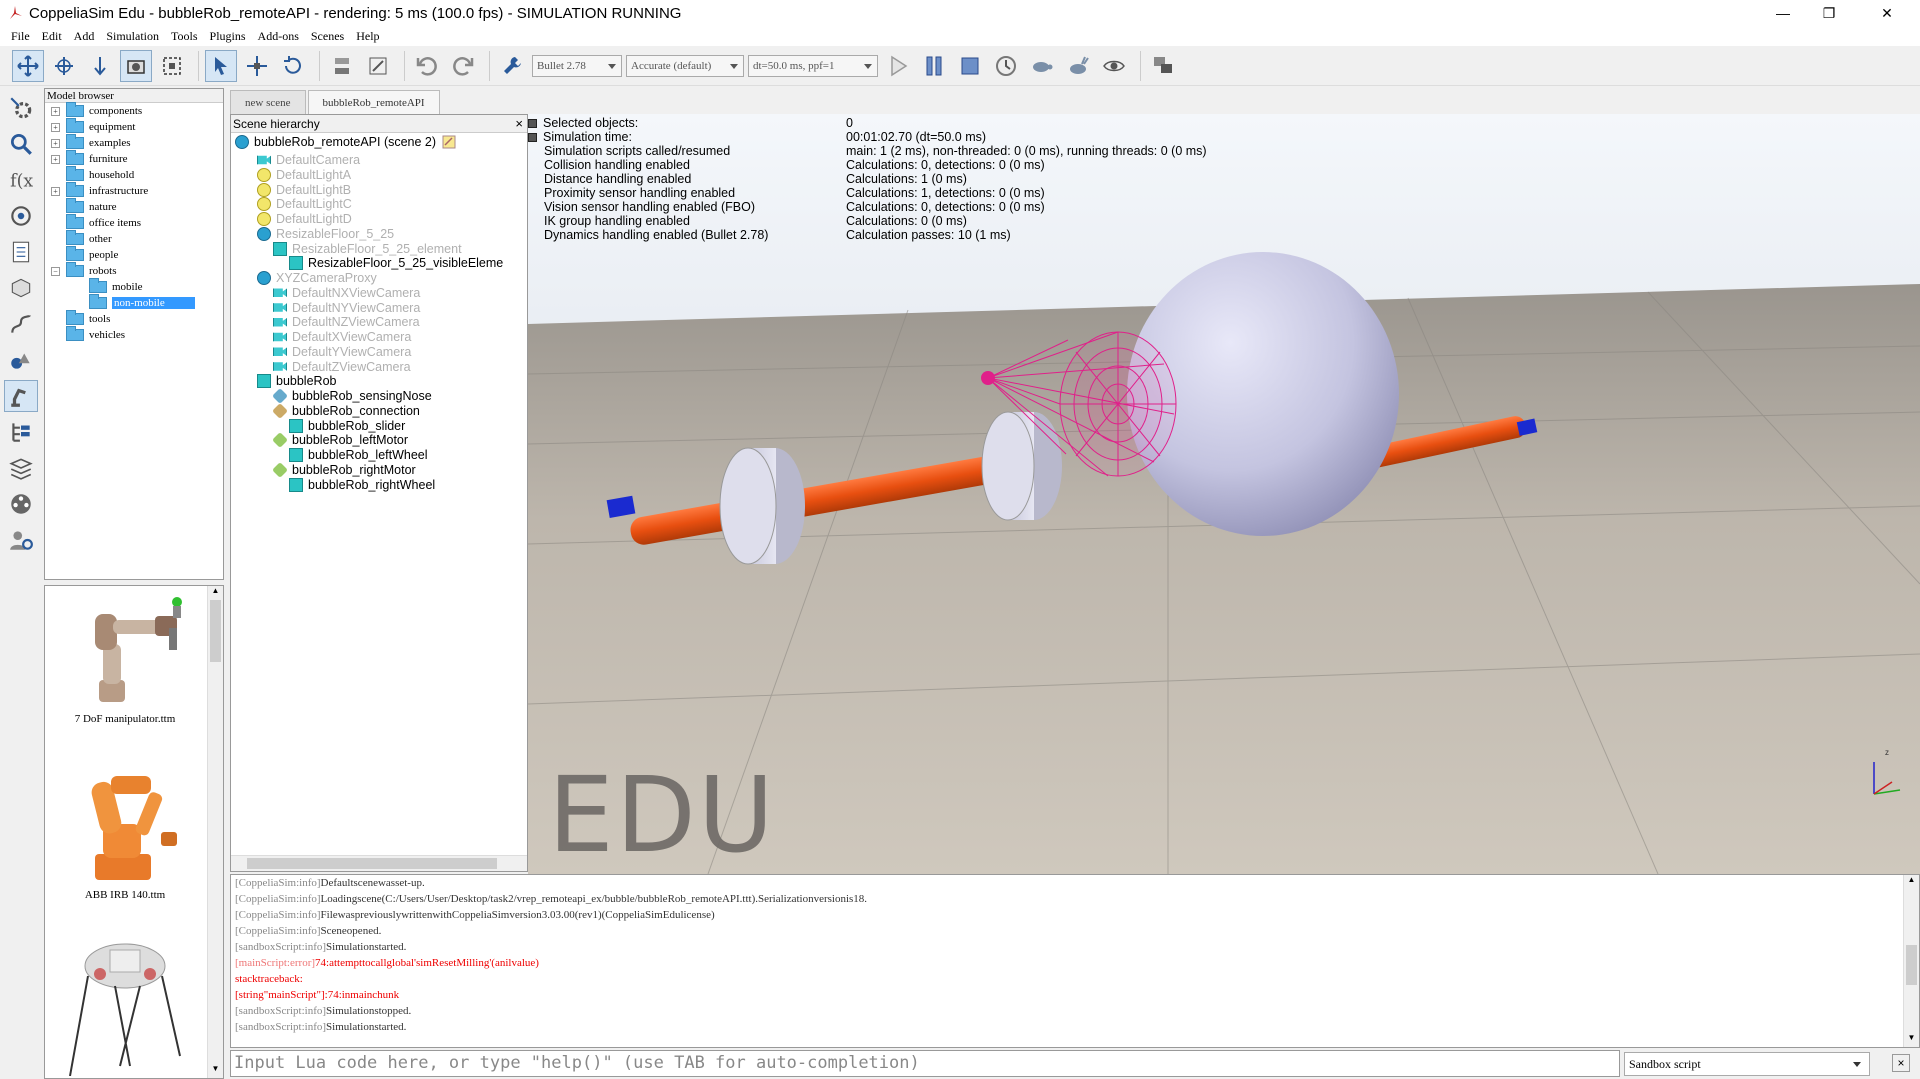  Describe the element at coordinates (99, 190) in the screenshot. I see `model-tree-item: + infrastructure` at that location.